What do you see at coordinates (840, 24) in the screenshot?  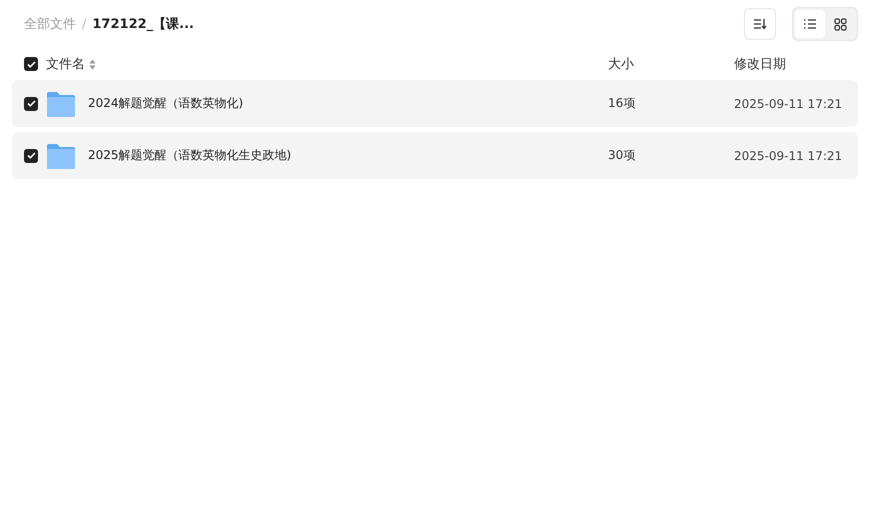 I see `grid-icon` at bounding box center [840, 24].